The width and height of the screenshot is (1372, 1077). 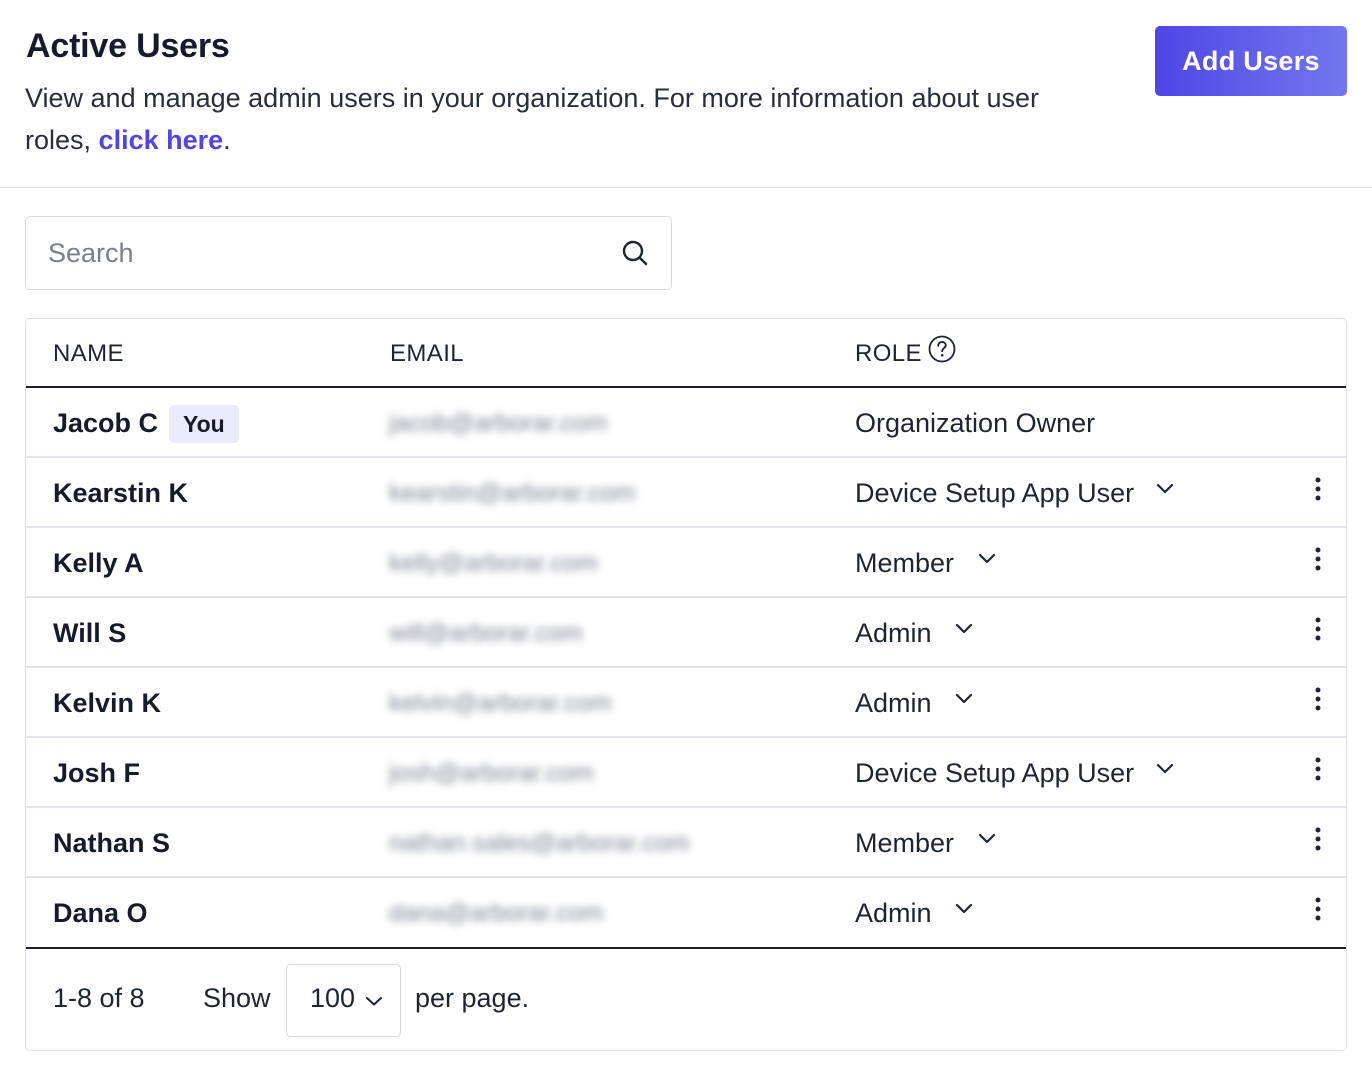 I want to click on user-email: kearstin@arborar.com, so click(x=512, y=493).